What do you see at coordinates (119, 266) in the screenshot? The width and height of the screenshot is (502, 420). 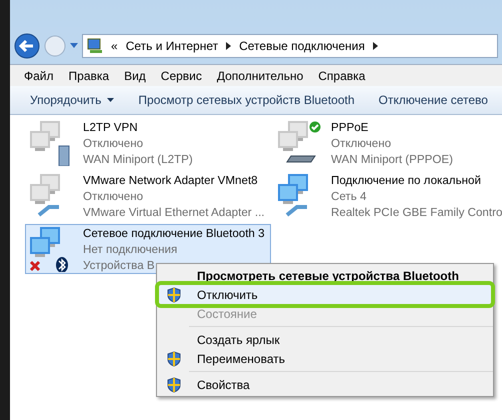 I see `adapter-name: Устройства B` at bounding box center [119, 266].